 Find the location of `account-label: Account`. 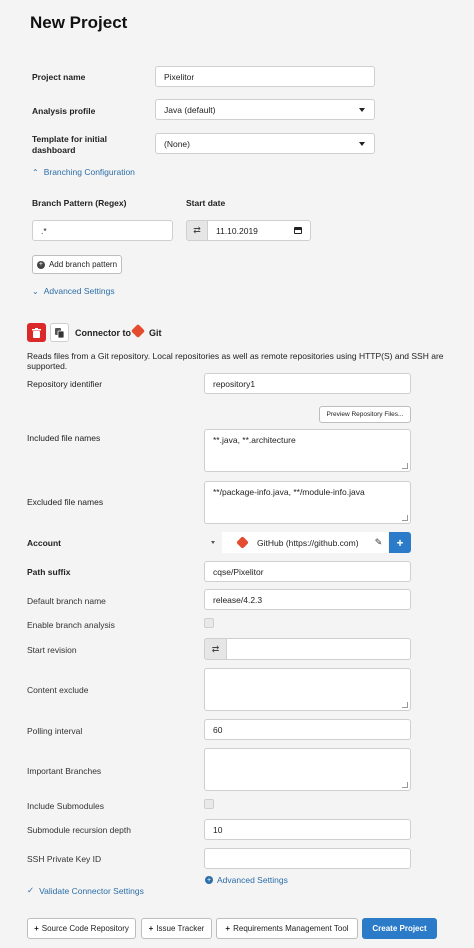

account-label: Account is located at coordinates (44, 543).